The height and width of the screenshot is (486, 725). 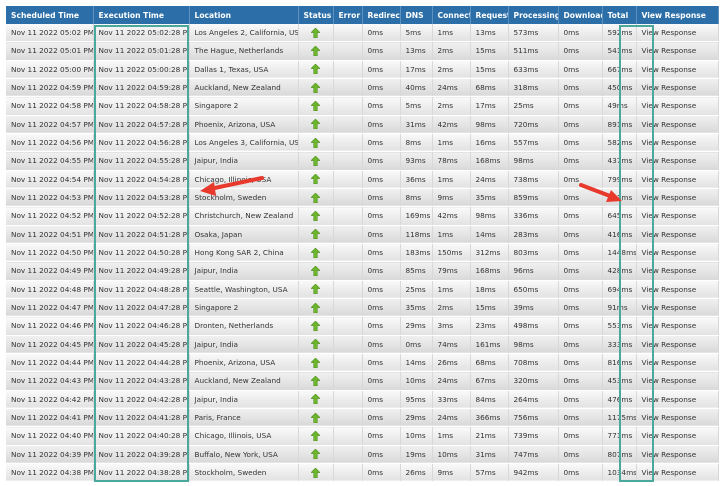 What do you see at coordinates (619, 234) in the screenshot?
I see `total-cell: 416ms` at bounding box center [619, 234].